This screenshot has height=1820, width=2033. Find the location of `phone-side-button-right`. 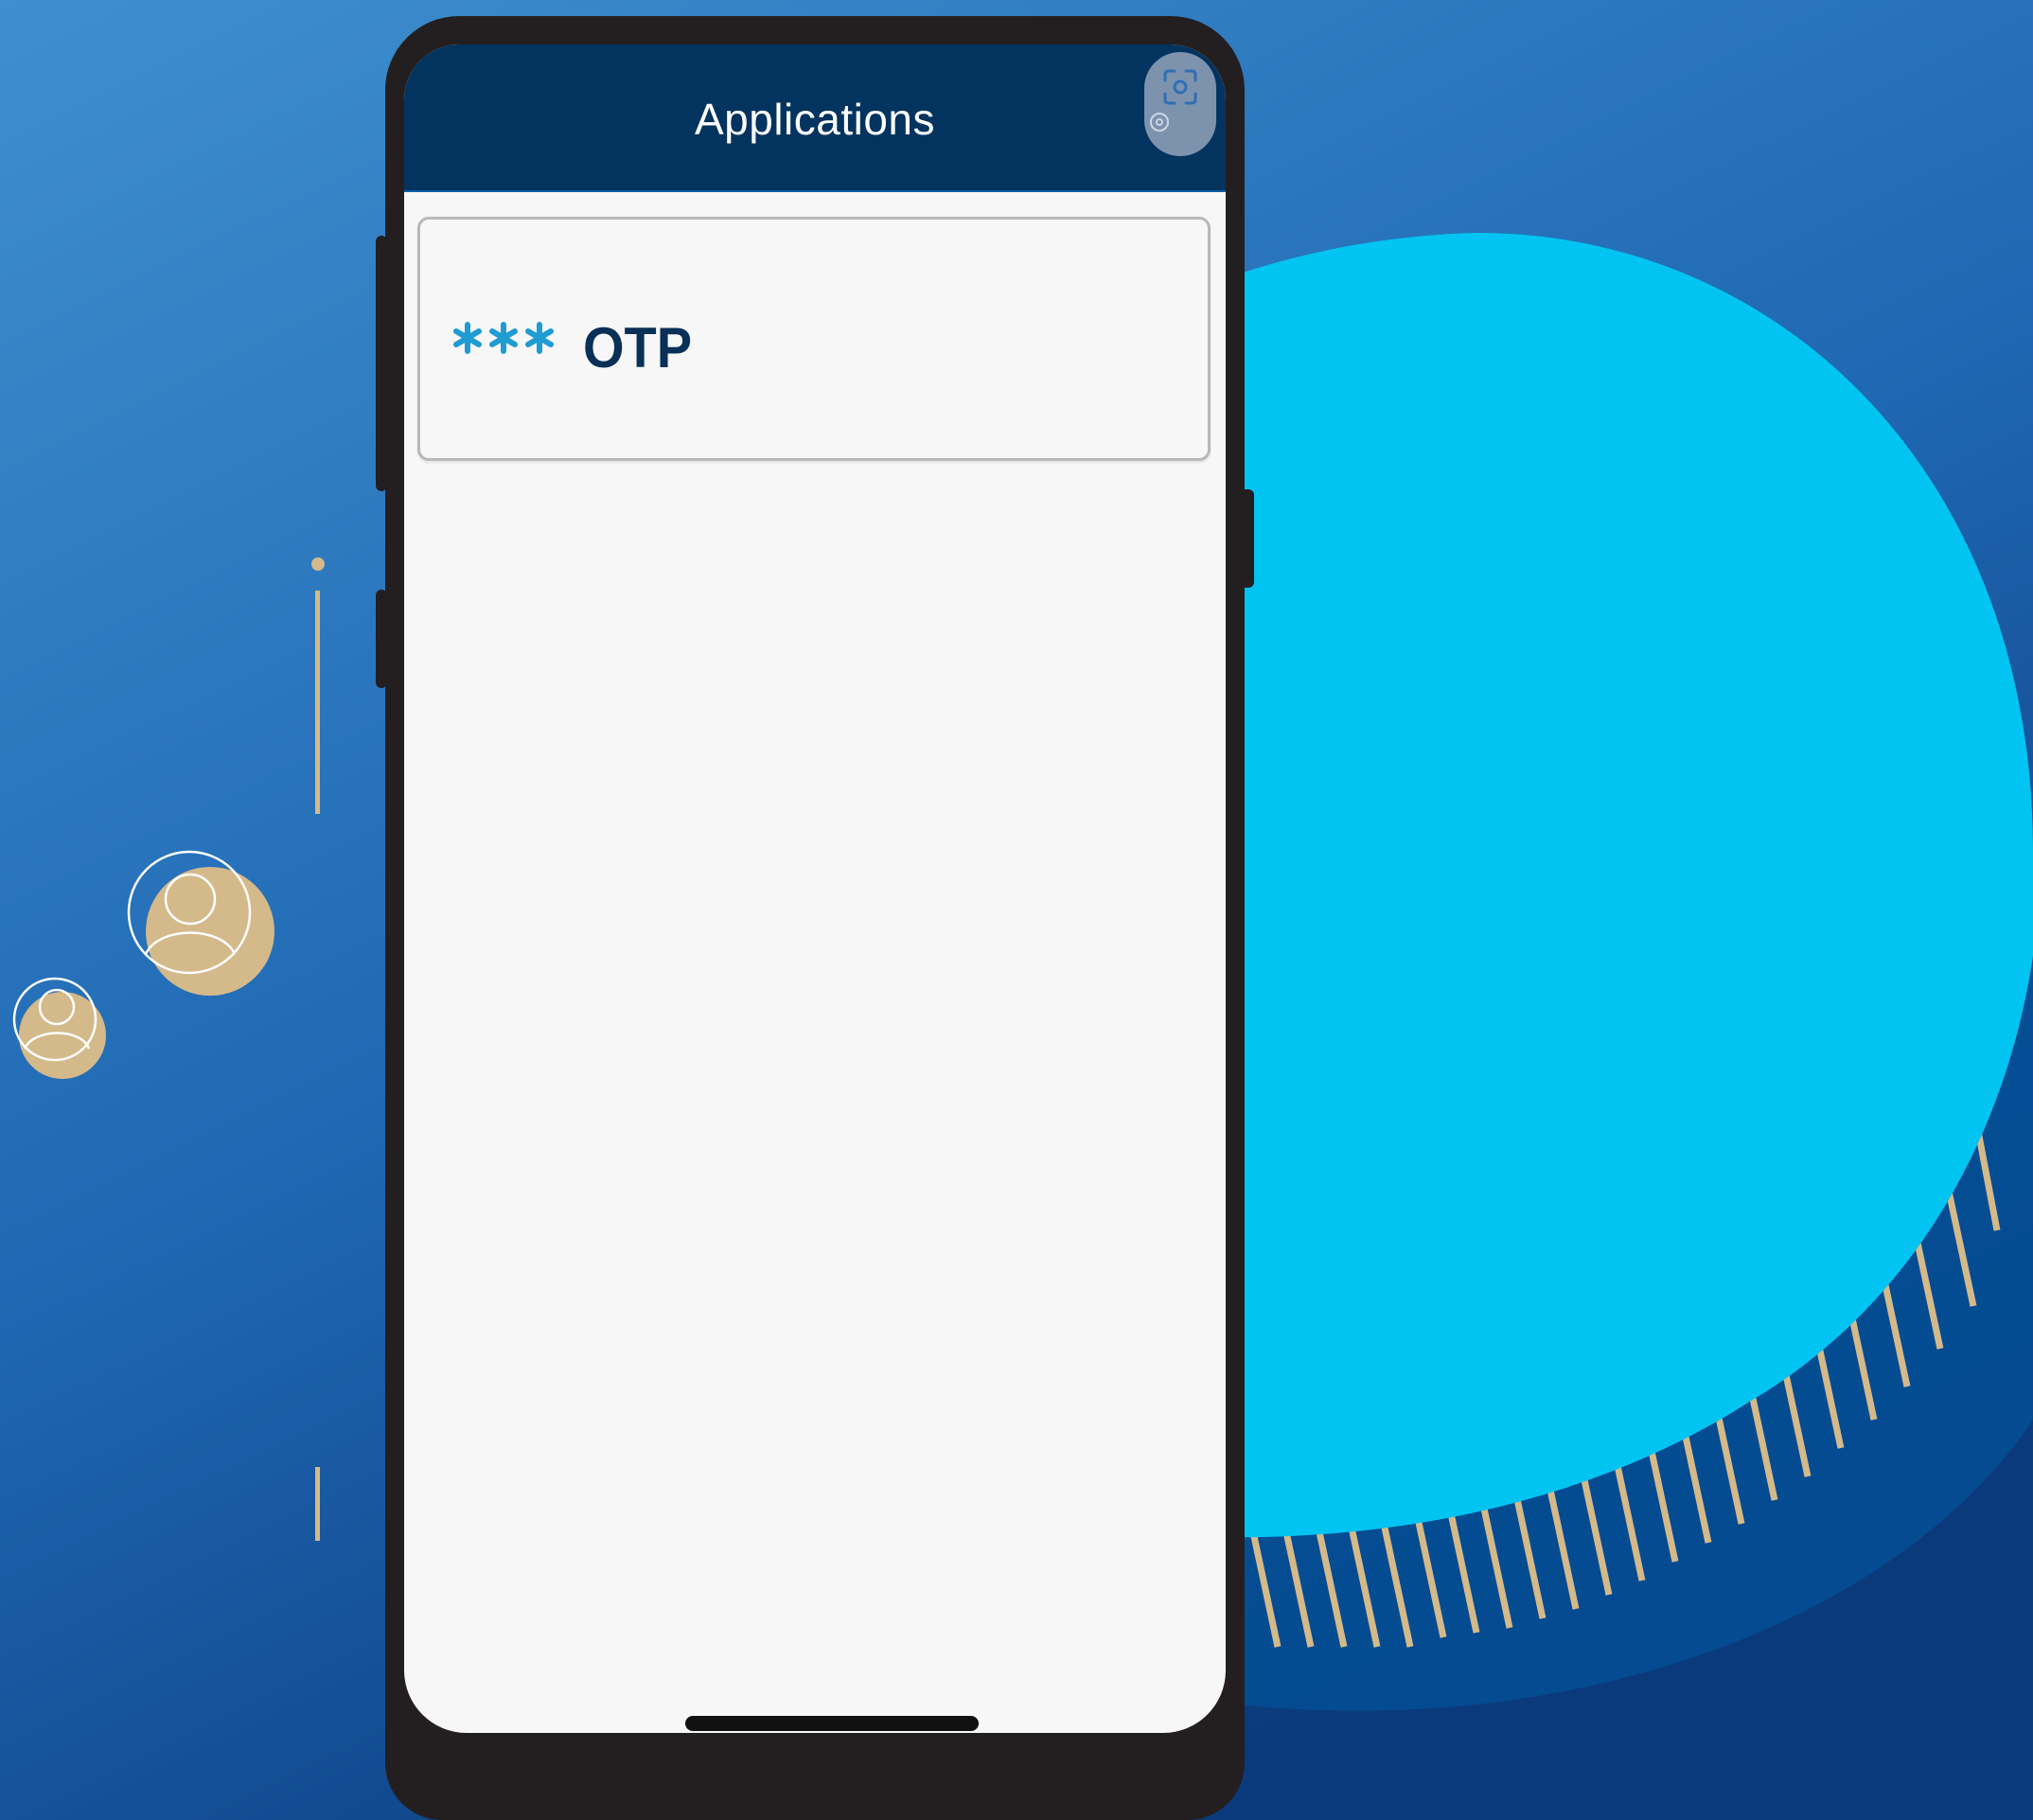

phone-side-button-right is located at coordinates (1248, 538).